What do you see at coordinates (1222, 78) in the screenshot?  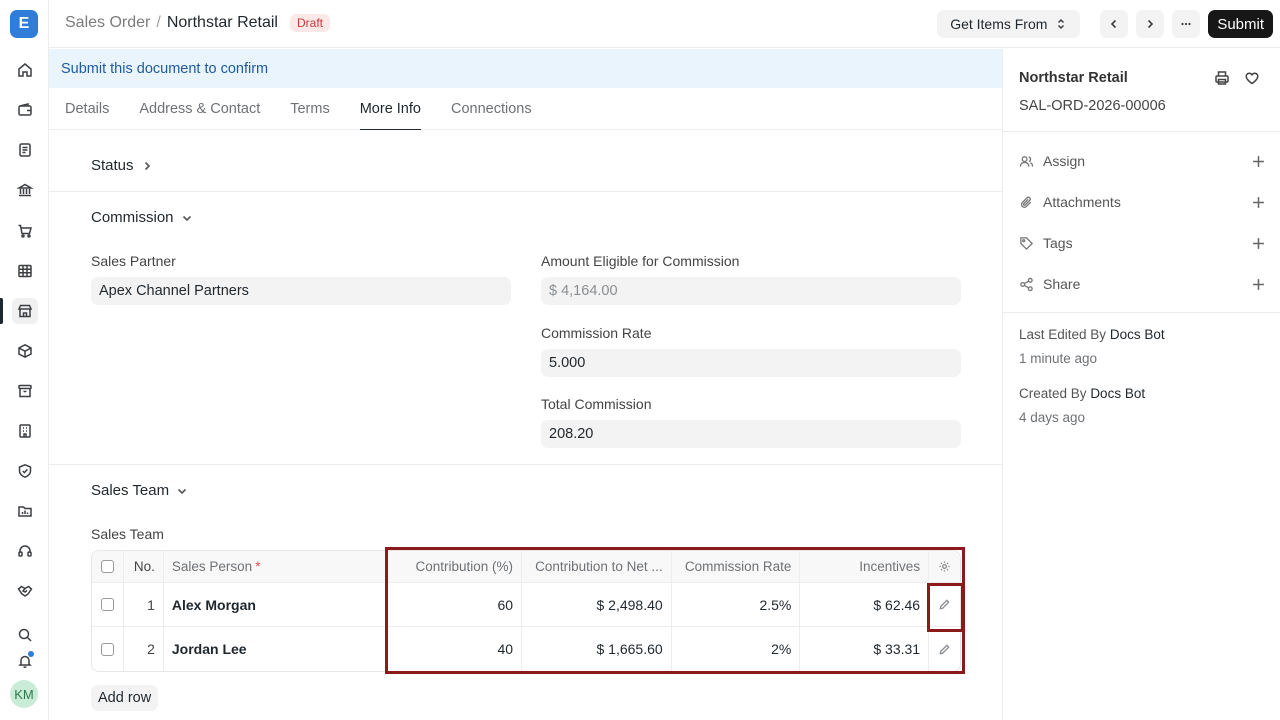 I see `printer-icon` at bounding box center [1222, 78].